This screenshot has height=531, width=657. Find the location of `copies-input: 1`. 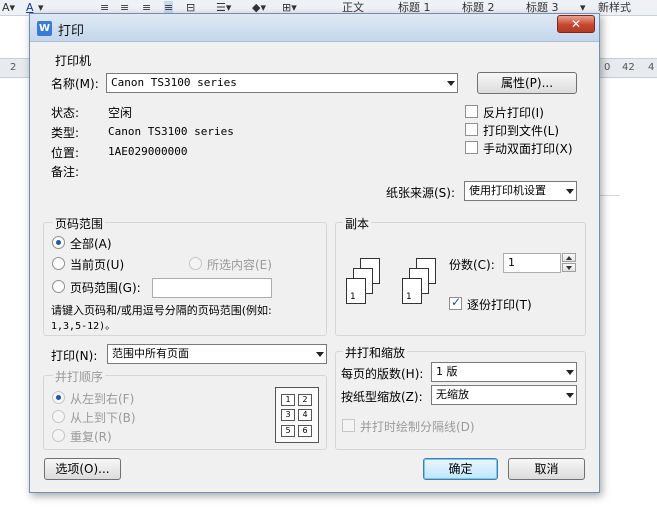

copies-input: 1 is located at coordinates (532, 263).